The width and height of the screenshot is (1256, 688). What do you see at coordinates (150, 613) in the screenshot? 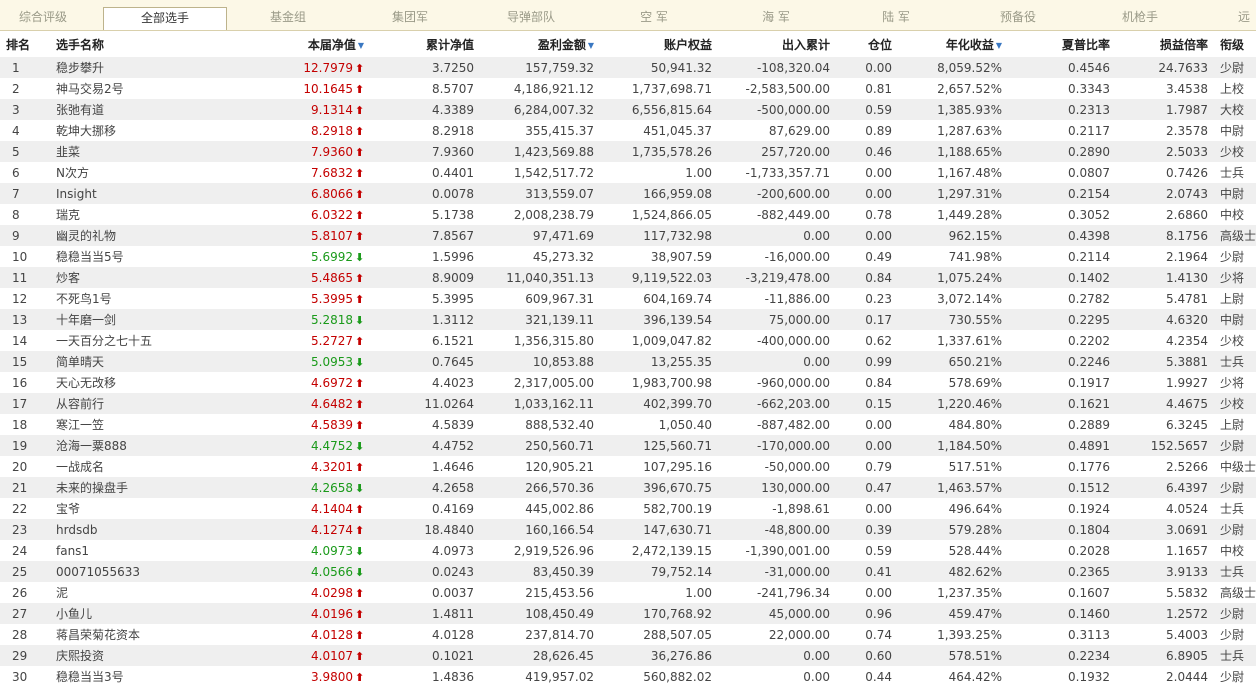
I see `cell-player-name: 小鱼儿` at bounding box center [150, 613].